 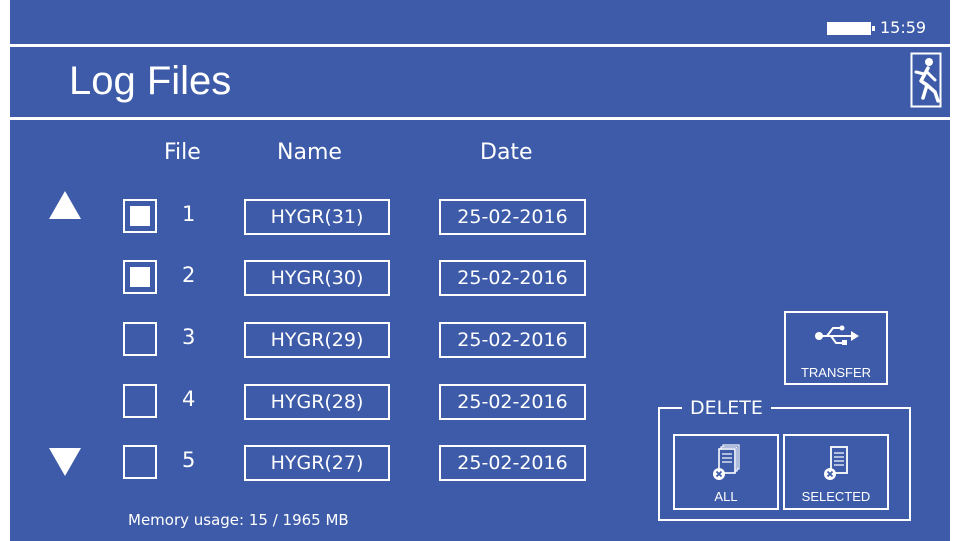 I want to click on table-row: 3 HYGR(29) 25-02-2016, so click(x=330, y=340).